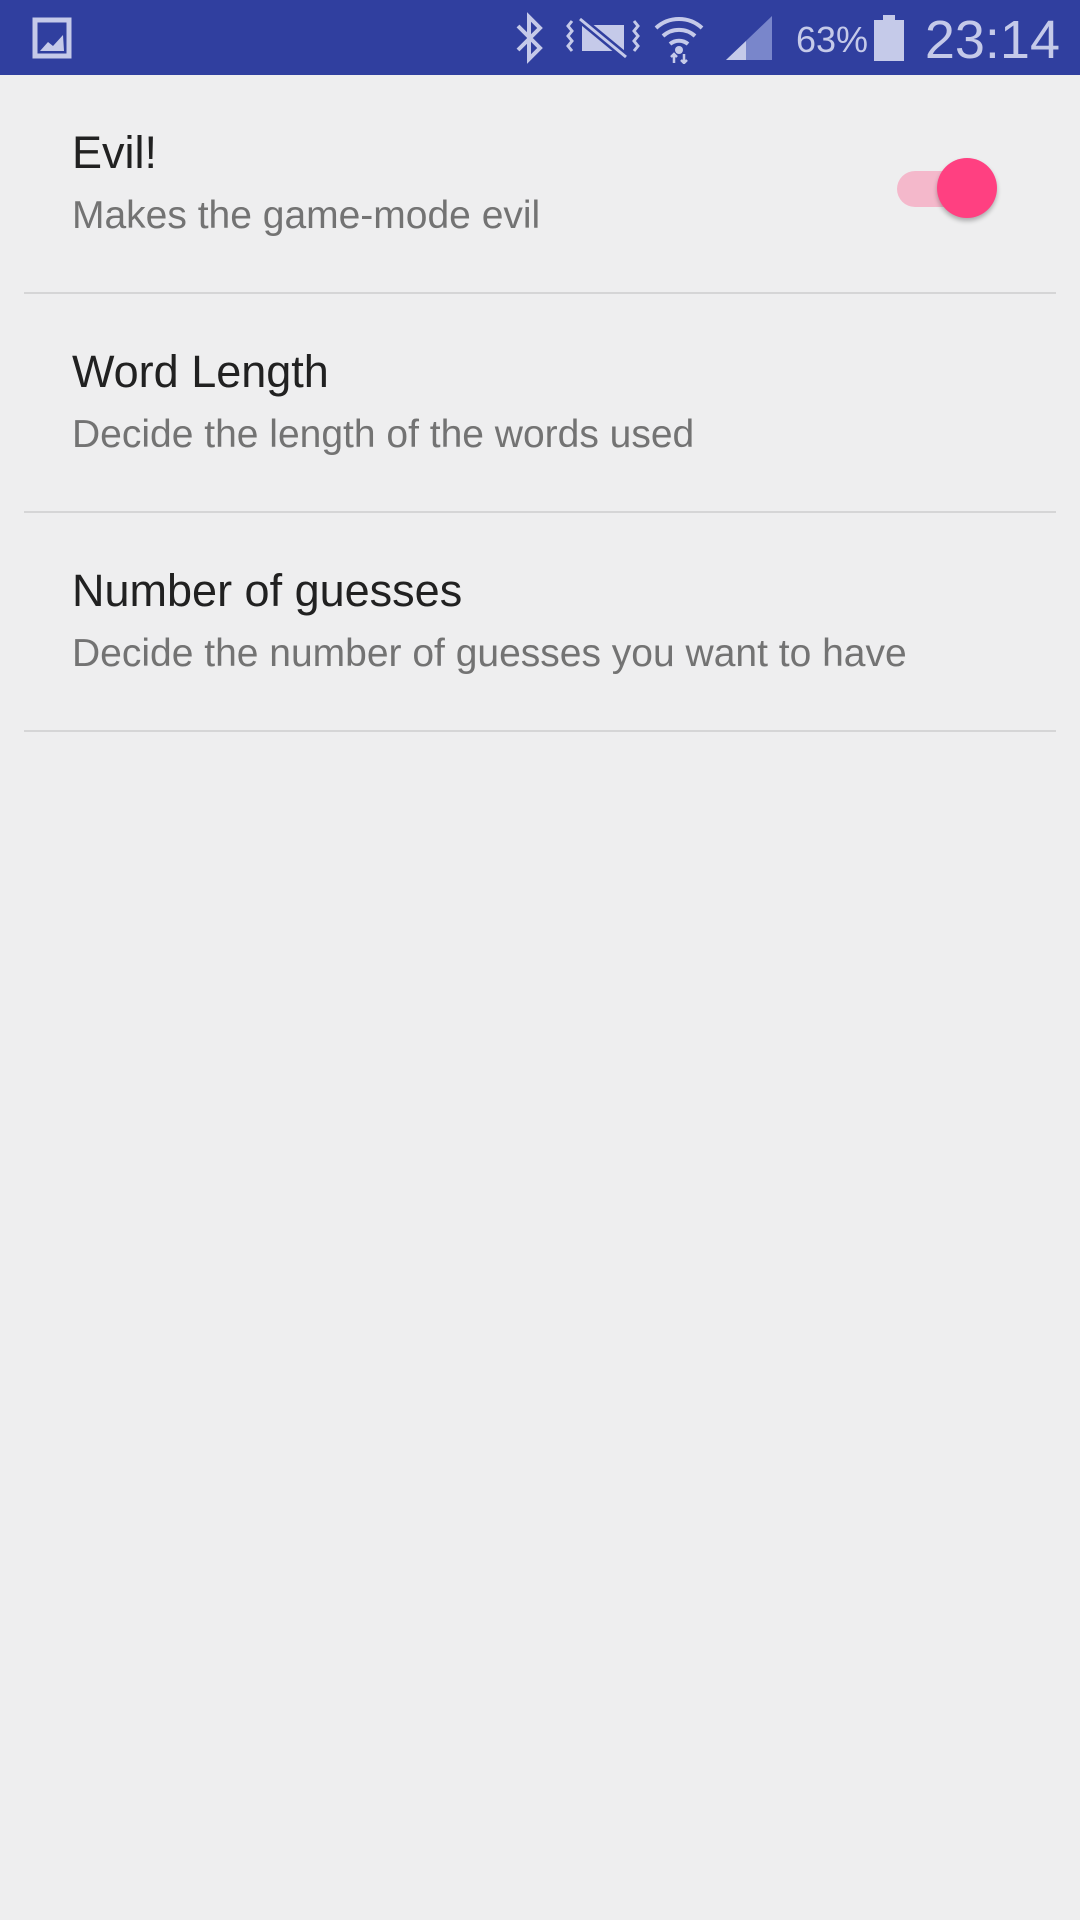 The width and height of the screenshot is (1080, 1920). I want to click on status-bar: 63% 23:14, so click(540, 37).